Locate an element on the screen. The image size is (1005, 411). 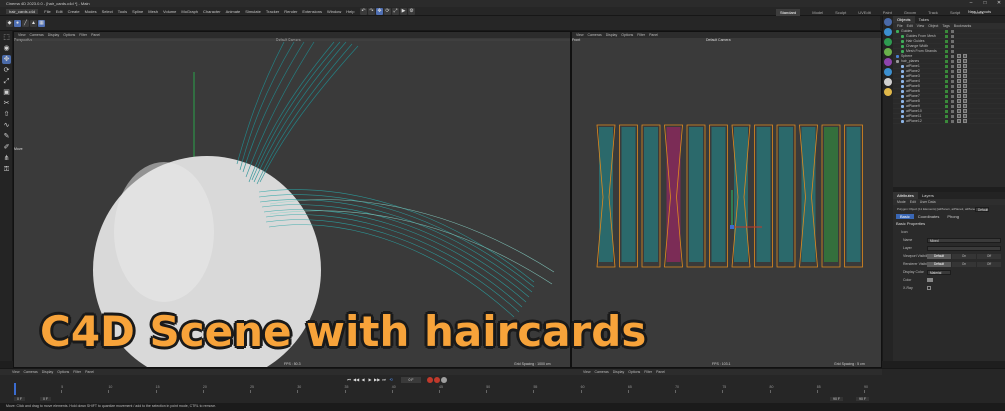
subdivision-icon is located at coordinates (888, 42).